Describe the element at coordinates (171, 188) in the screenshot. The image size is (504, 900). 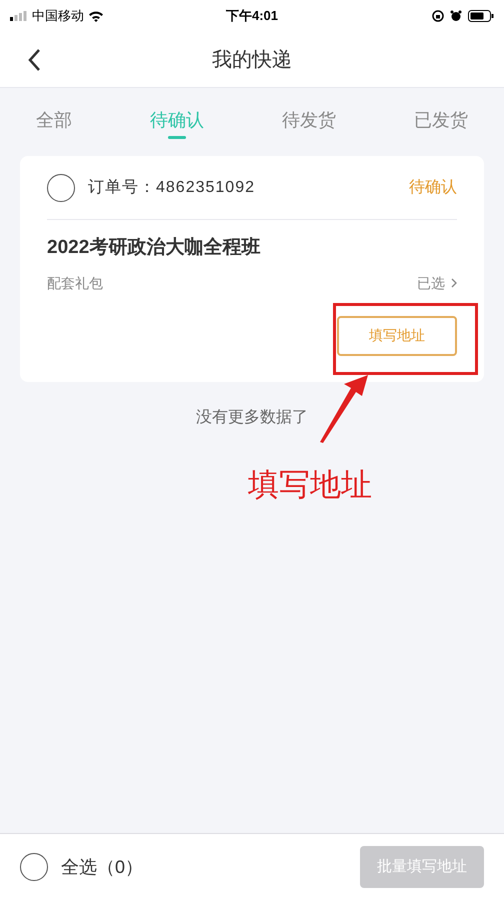
I see `order-number: 订单号：4862351092` at that location.